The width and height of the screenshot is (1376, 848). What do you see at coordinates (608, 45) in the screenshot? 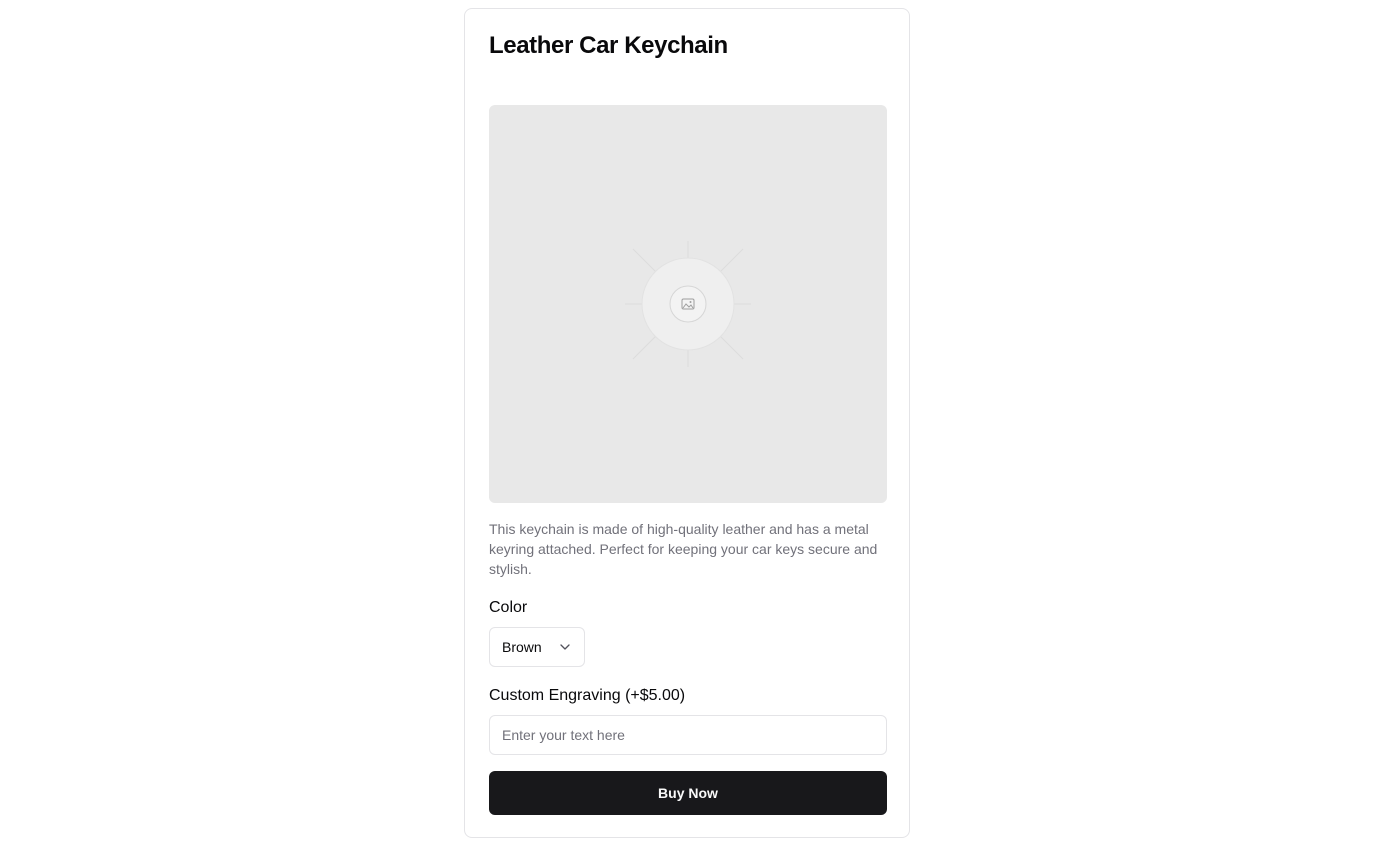
I see `product-title: Leather Car Keychain` at bounding box center [608, 45].